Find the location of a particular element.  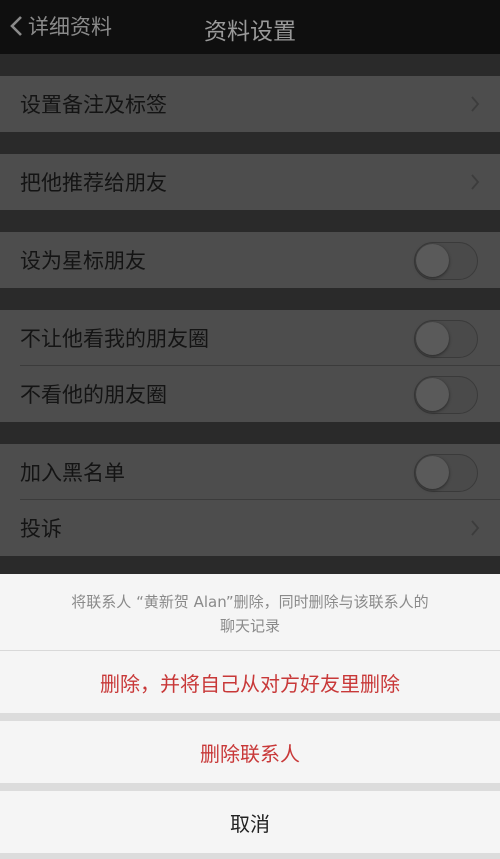

navigation-bar: 详细资料 资料设置 is located at coordinates (250, 27).